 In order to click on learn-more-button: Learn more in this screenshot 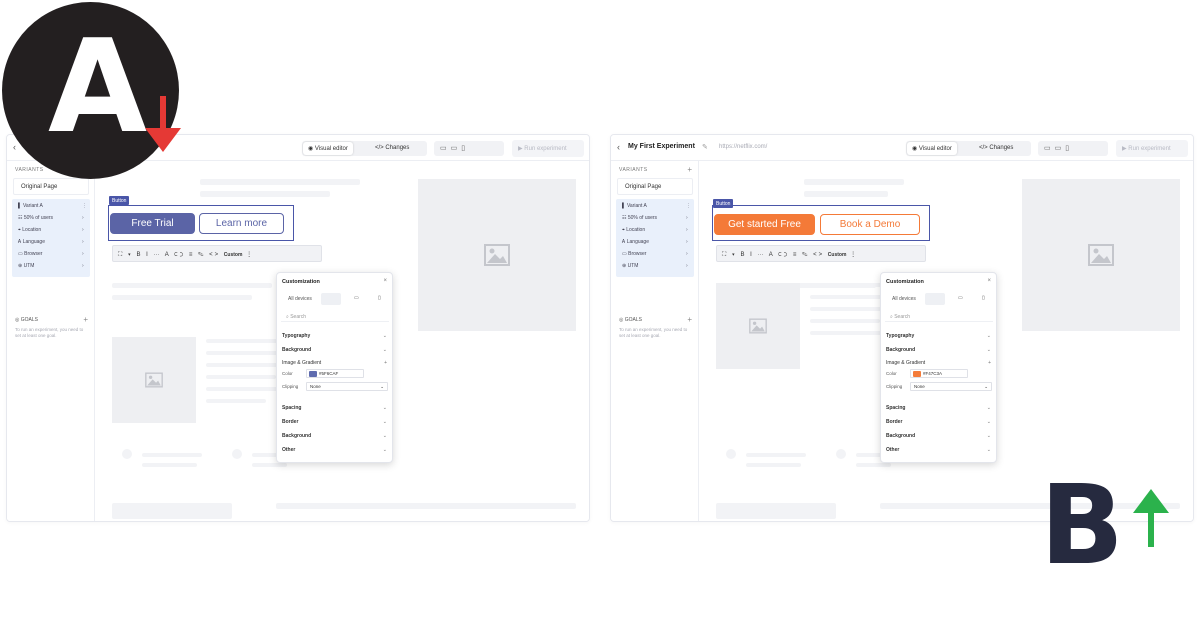, I will do `click(241, 223)`.